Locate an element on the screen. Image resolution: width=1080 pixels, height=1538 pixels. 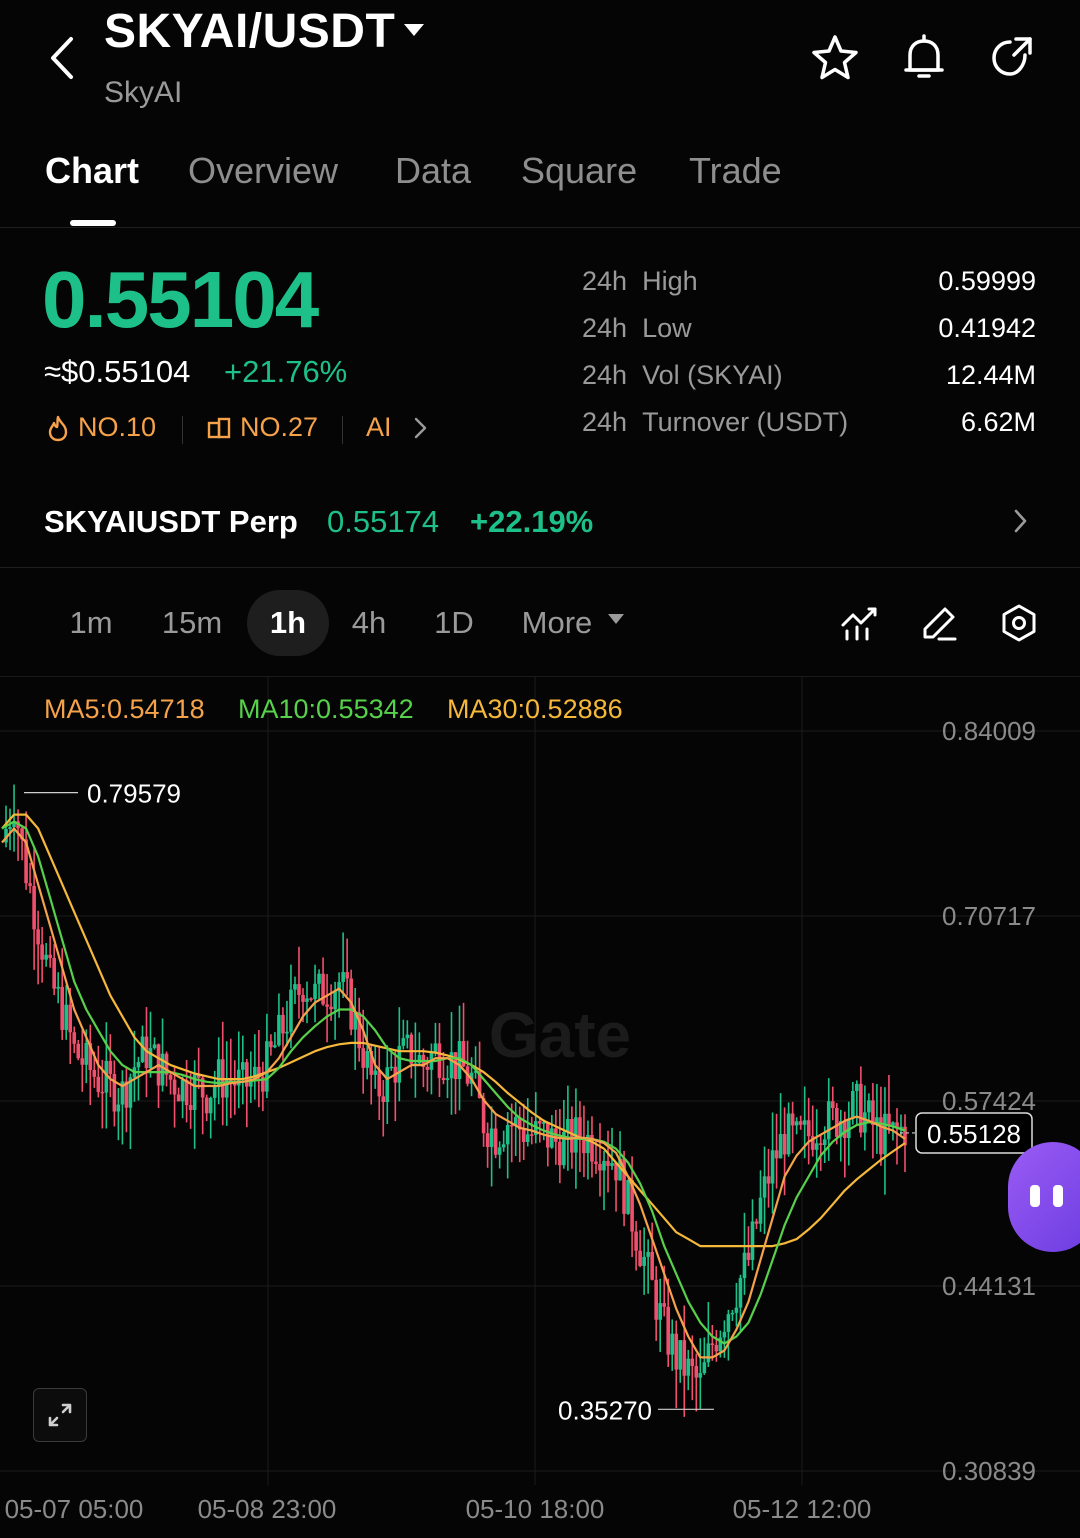
share-button is located at coordinates (1012, 58).